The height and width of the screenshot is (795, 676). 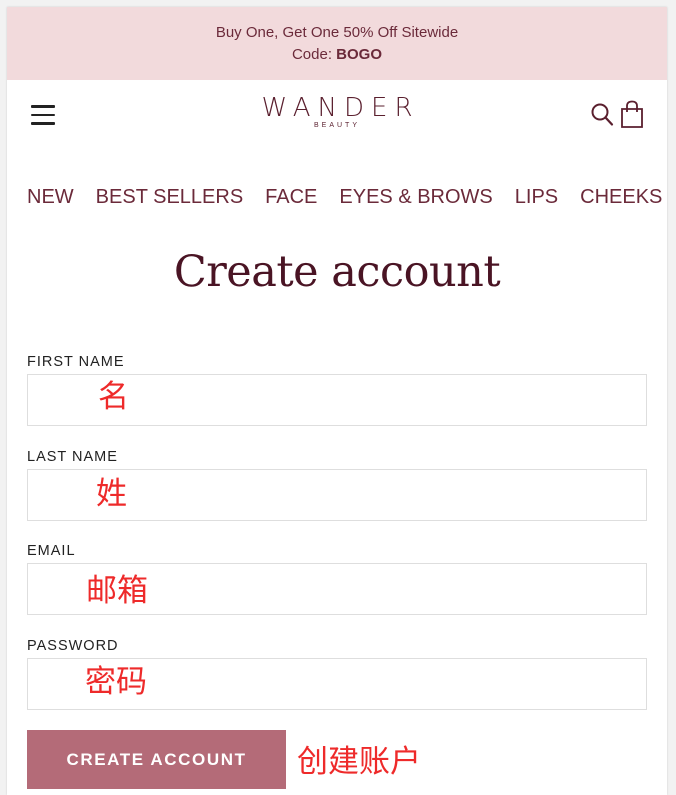 What do you see at coordinates (337, 32) in the screenshot?
I see `promo-text: Buy One, Get One 50% Off Sitewide` at bounding box center [337, 32].